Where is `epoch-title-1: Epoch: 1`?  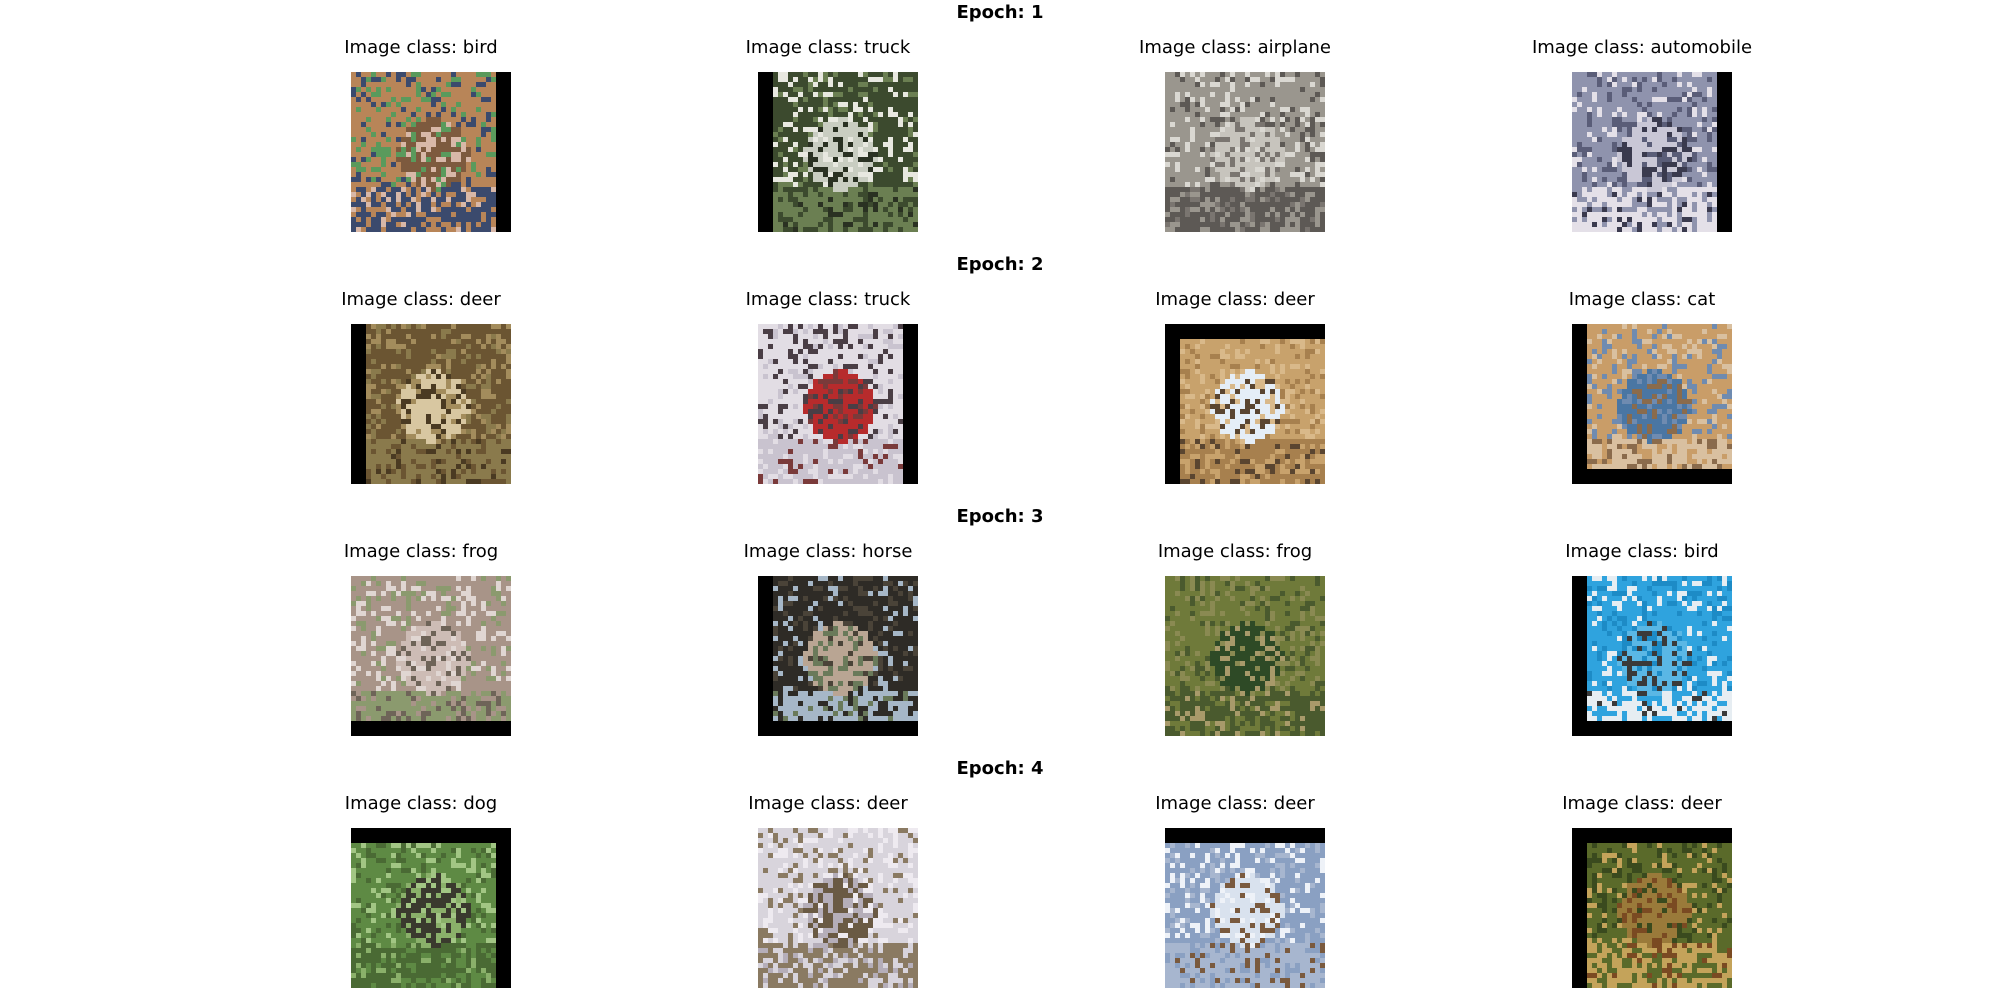 epoch-title-1: Epoch: 1 is located at coordinates (1000, 12).